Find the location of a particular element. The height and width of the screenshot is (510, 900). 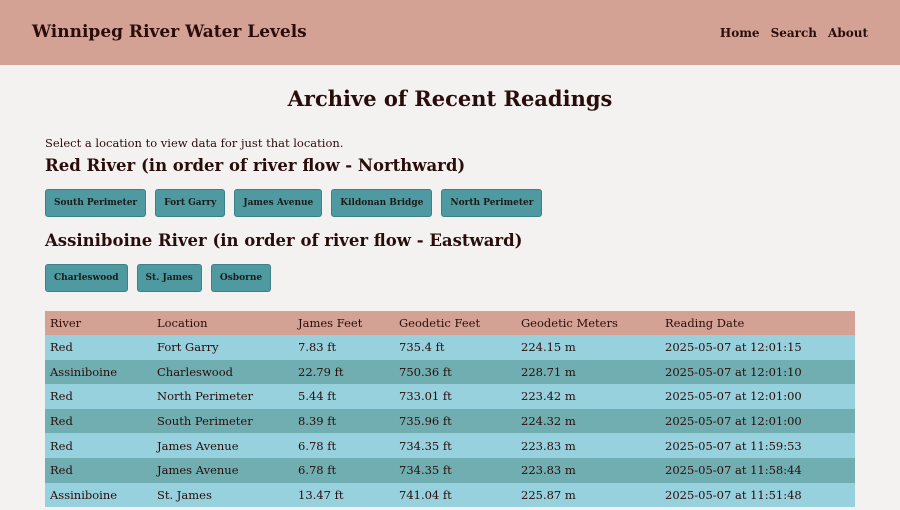

nav-about-link: About is located at coordinates (848, 33).